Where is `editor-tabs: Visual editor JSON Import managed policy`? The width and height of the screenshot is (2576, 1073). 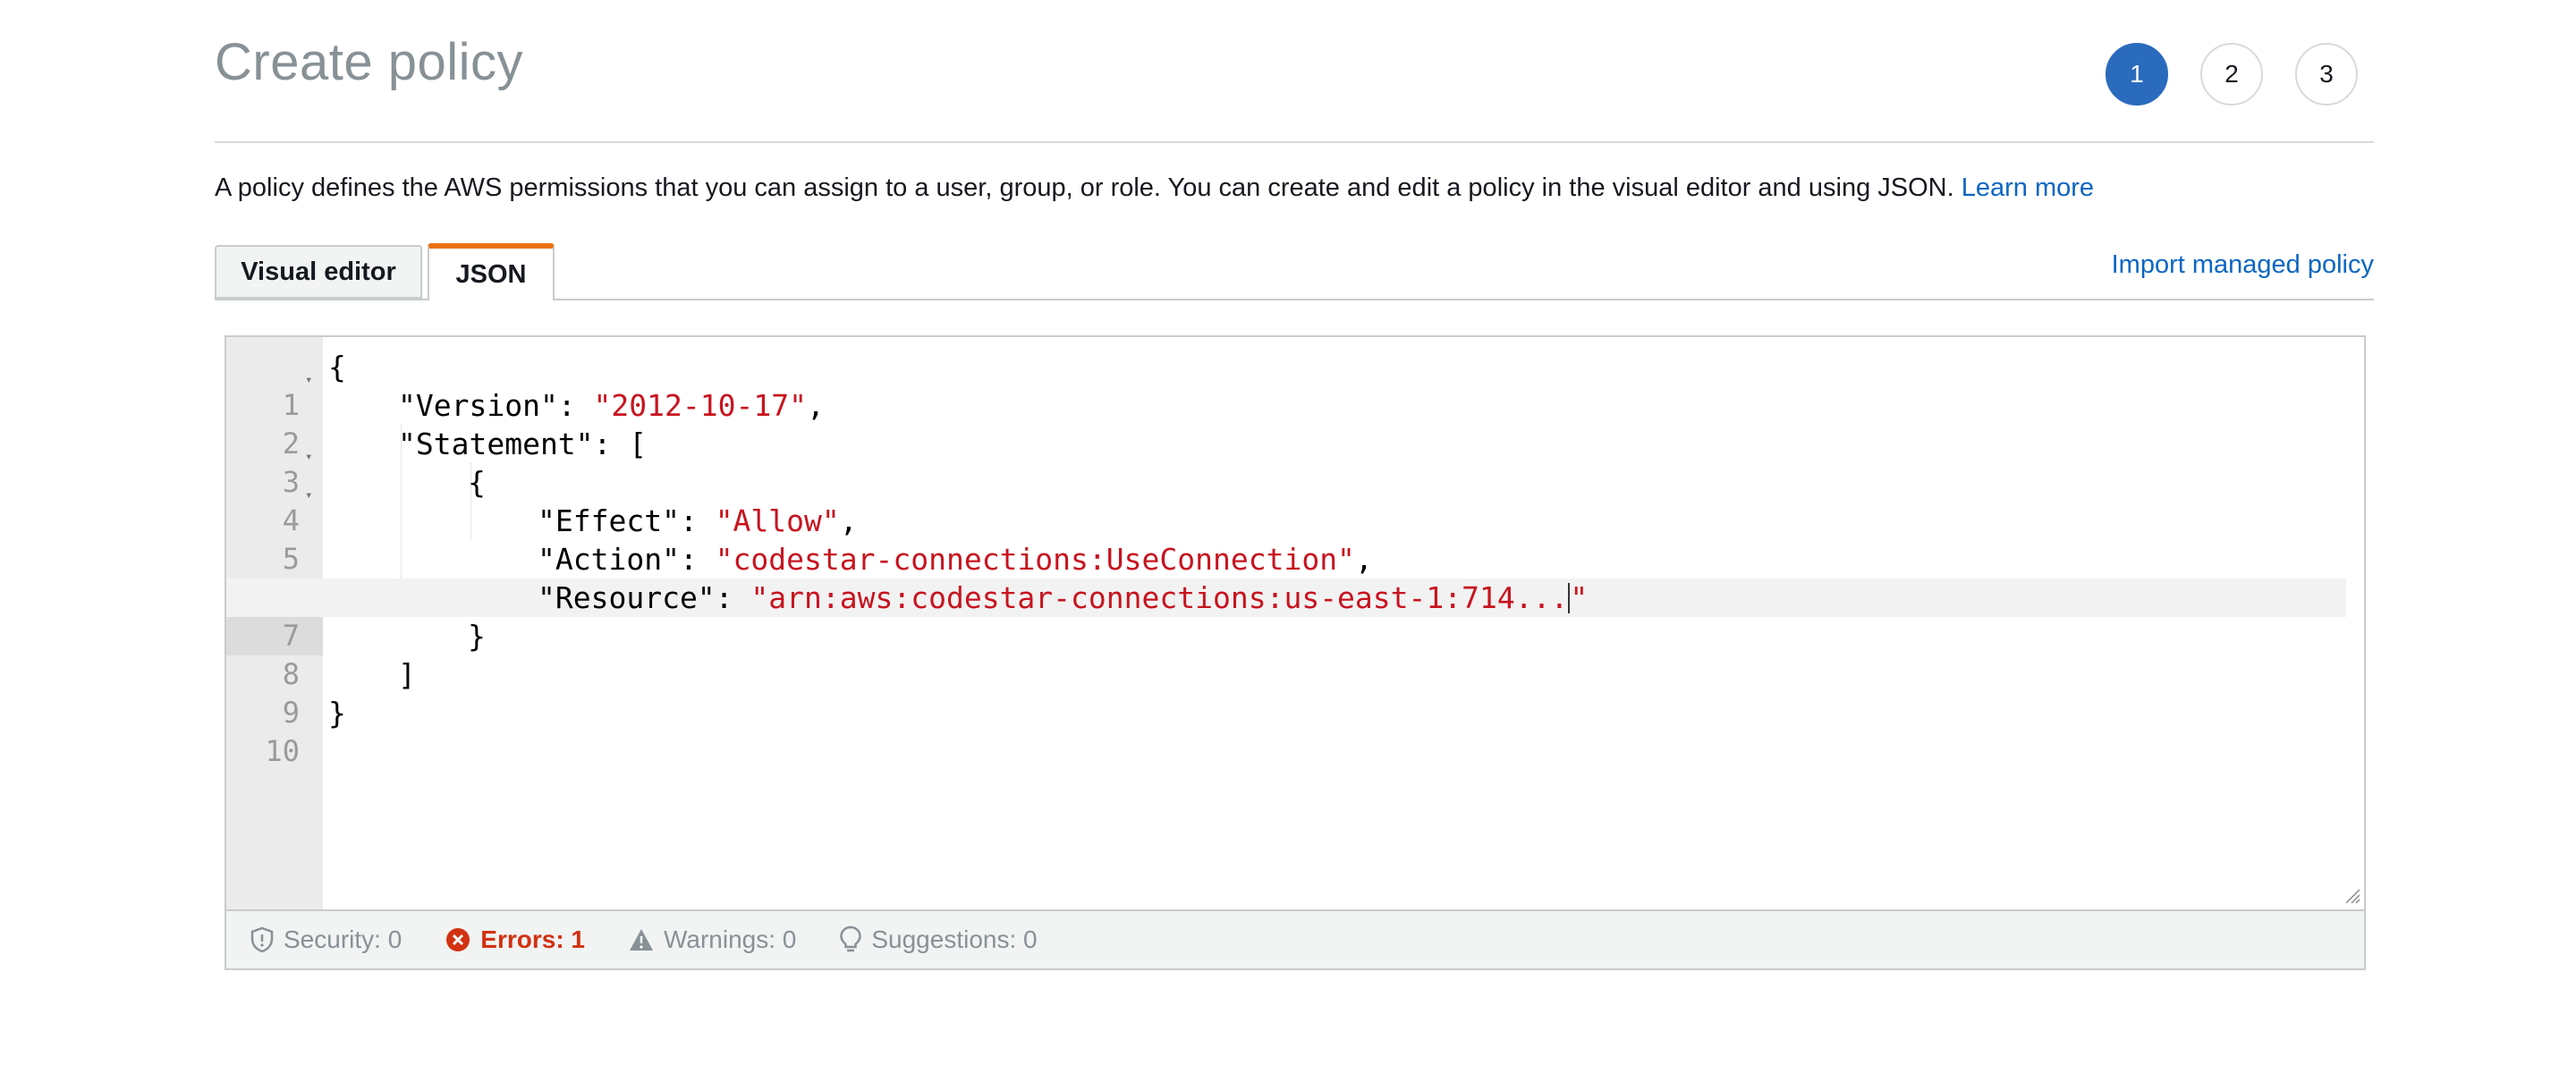
editor-tabs: Visual editor JSON Import managed policy is located at coordinates (1294, 271).